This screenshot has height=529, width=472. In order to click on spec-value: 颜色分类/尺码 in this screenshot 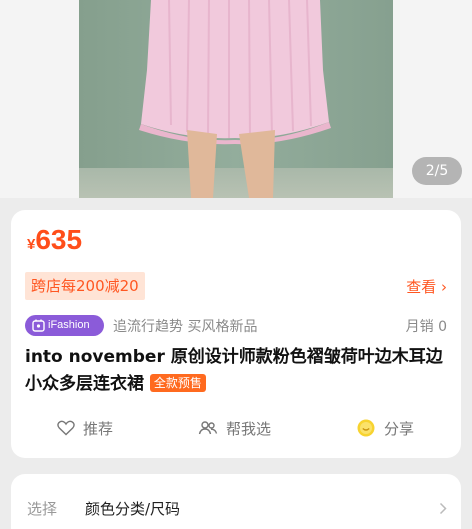, I will do `click(133, 509)`.